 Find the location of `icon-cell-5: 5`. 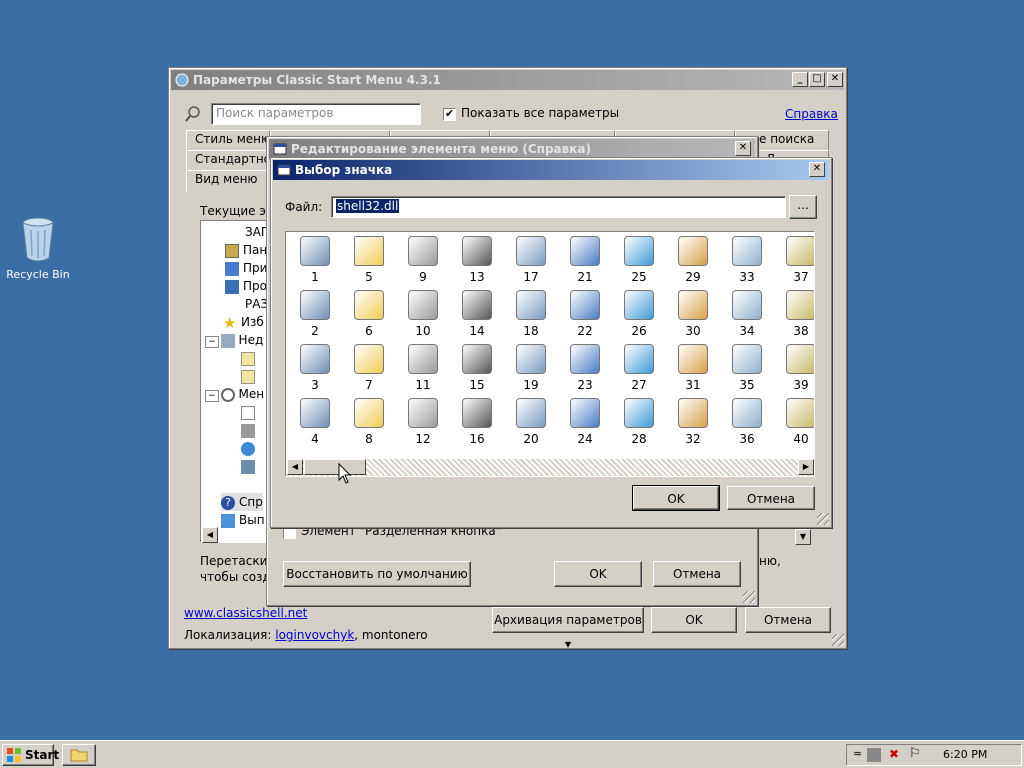

icon-cell-5: 5 is located at coordinates (369, 261).